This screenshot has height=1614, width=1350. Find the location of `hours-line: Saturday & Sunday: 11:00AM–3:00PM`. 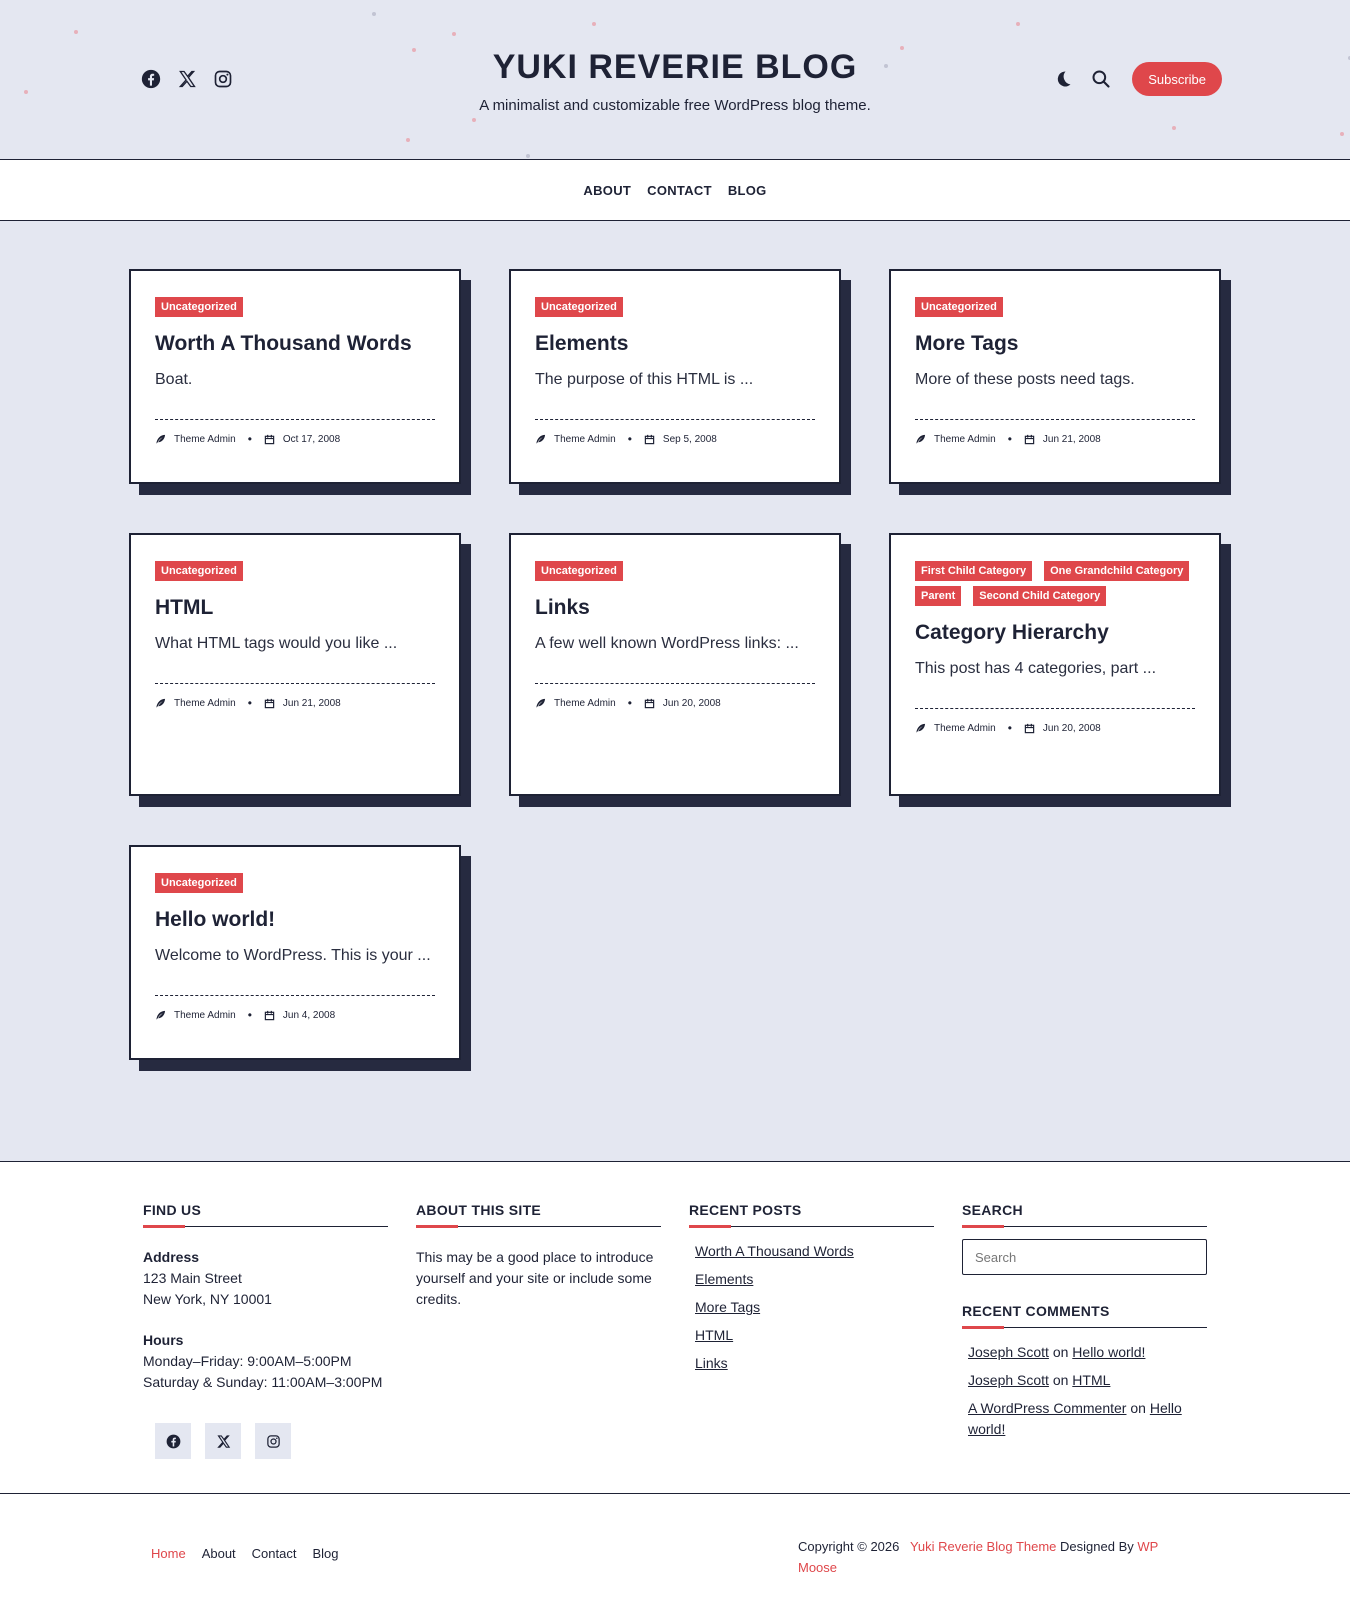

hours-line: Saturday & Sunday: 11:00AM–3:00PM is located at coordinates (263, 1382).